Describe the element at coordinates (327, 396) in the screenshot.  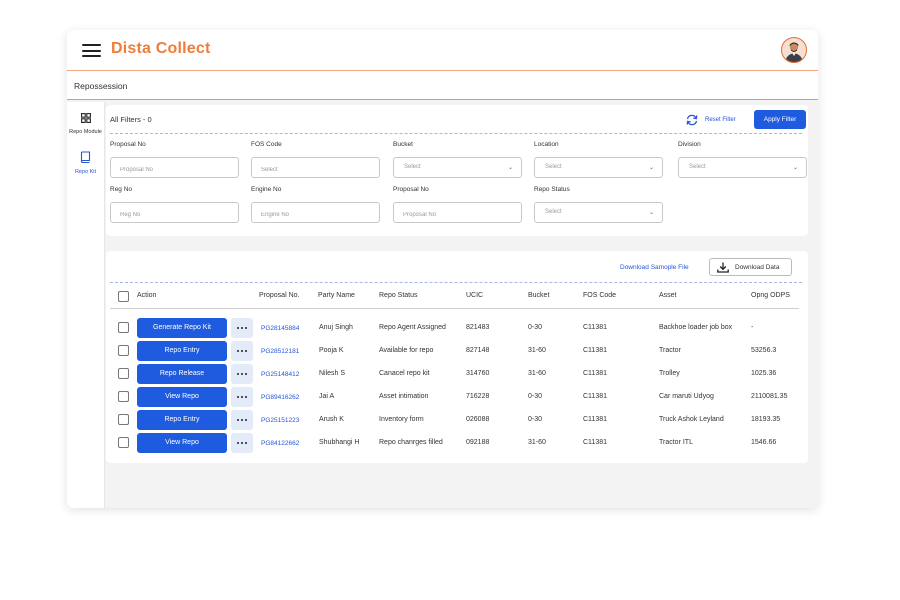
I see `party-name-cell: Jai A` at that location.